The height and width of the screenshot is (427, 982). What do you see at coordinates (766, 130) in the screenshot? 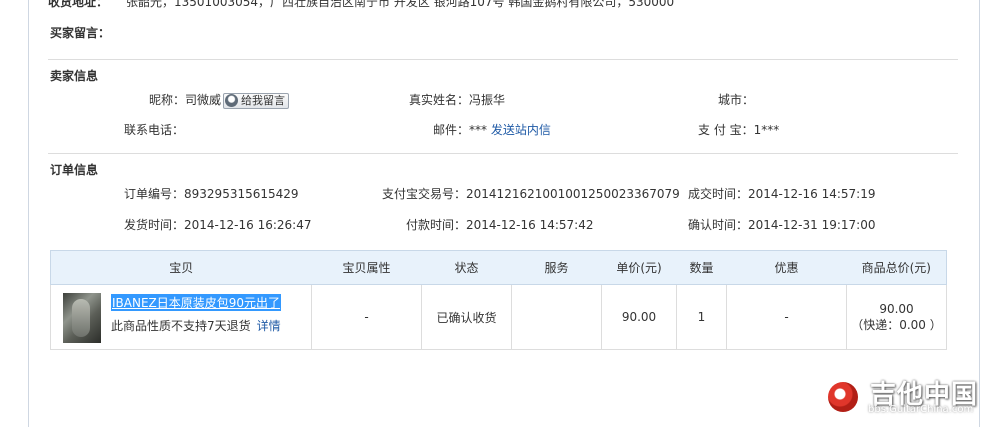
I see `seller-alipay: 1***` at bounding box center [766, 130].